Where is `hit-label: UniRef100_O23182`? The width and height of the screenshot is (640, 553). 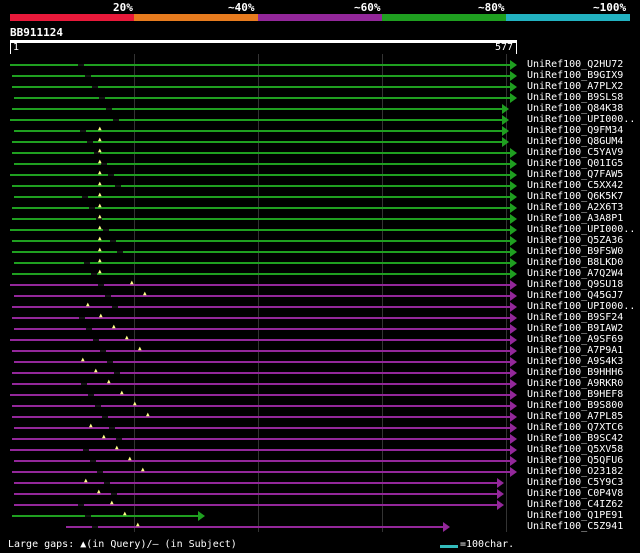
hit-label: UniRef100_O23182 is located at coordinates (575, 471).